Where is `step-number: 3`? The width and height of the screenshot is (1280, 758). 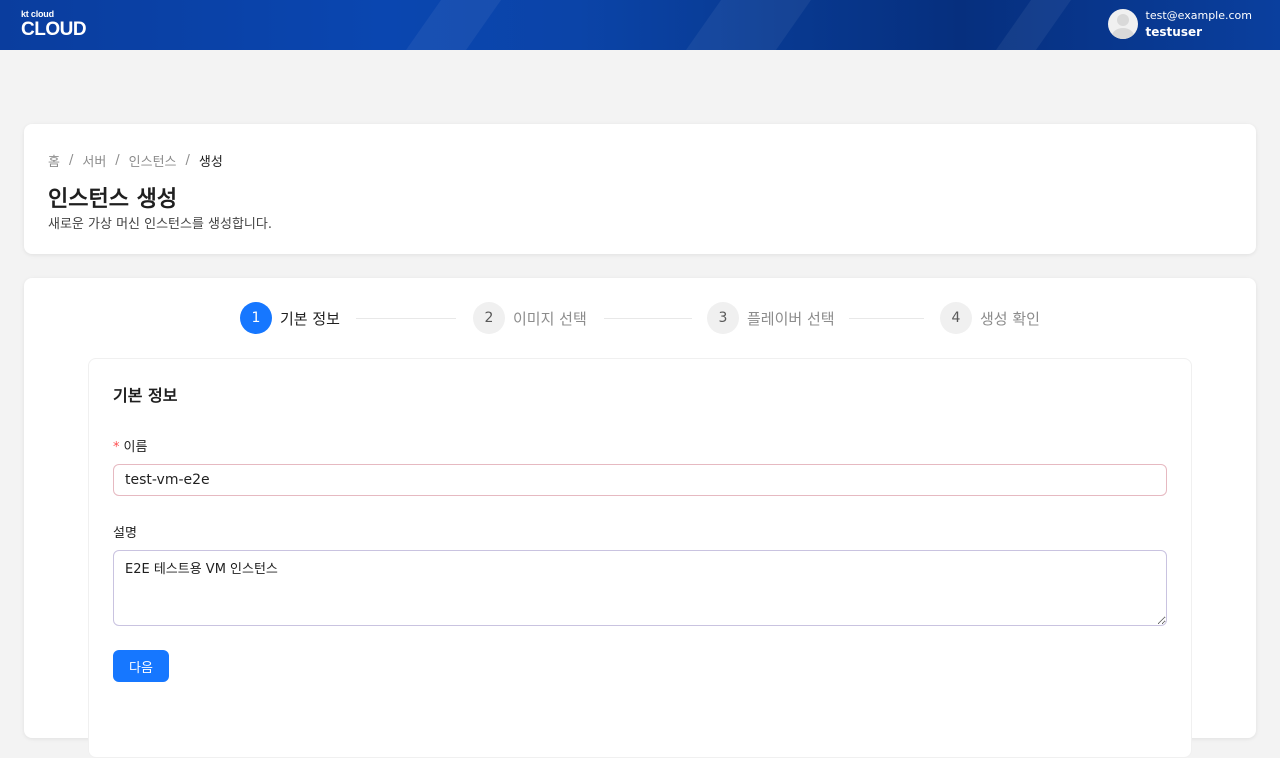 step-number: 3 is located at coordinates (723, 318).